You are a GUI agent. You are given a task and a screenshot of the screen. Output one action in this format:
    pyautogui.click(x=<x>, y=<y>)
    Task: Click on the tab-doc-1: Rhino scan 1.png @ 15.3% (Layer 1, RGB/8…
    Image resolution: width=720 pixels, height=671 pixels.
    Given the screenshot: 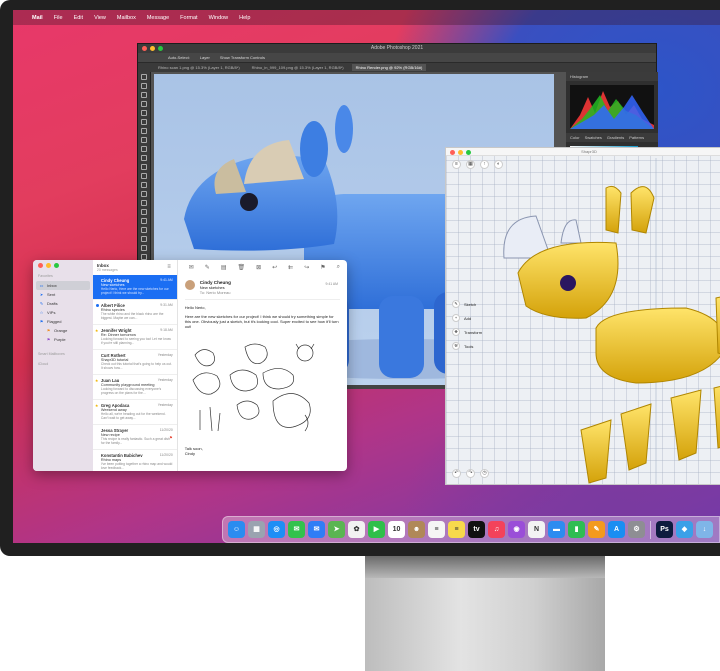 What is the action you would take?
    pyautogui.click(x=199, y=67)
    